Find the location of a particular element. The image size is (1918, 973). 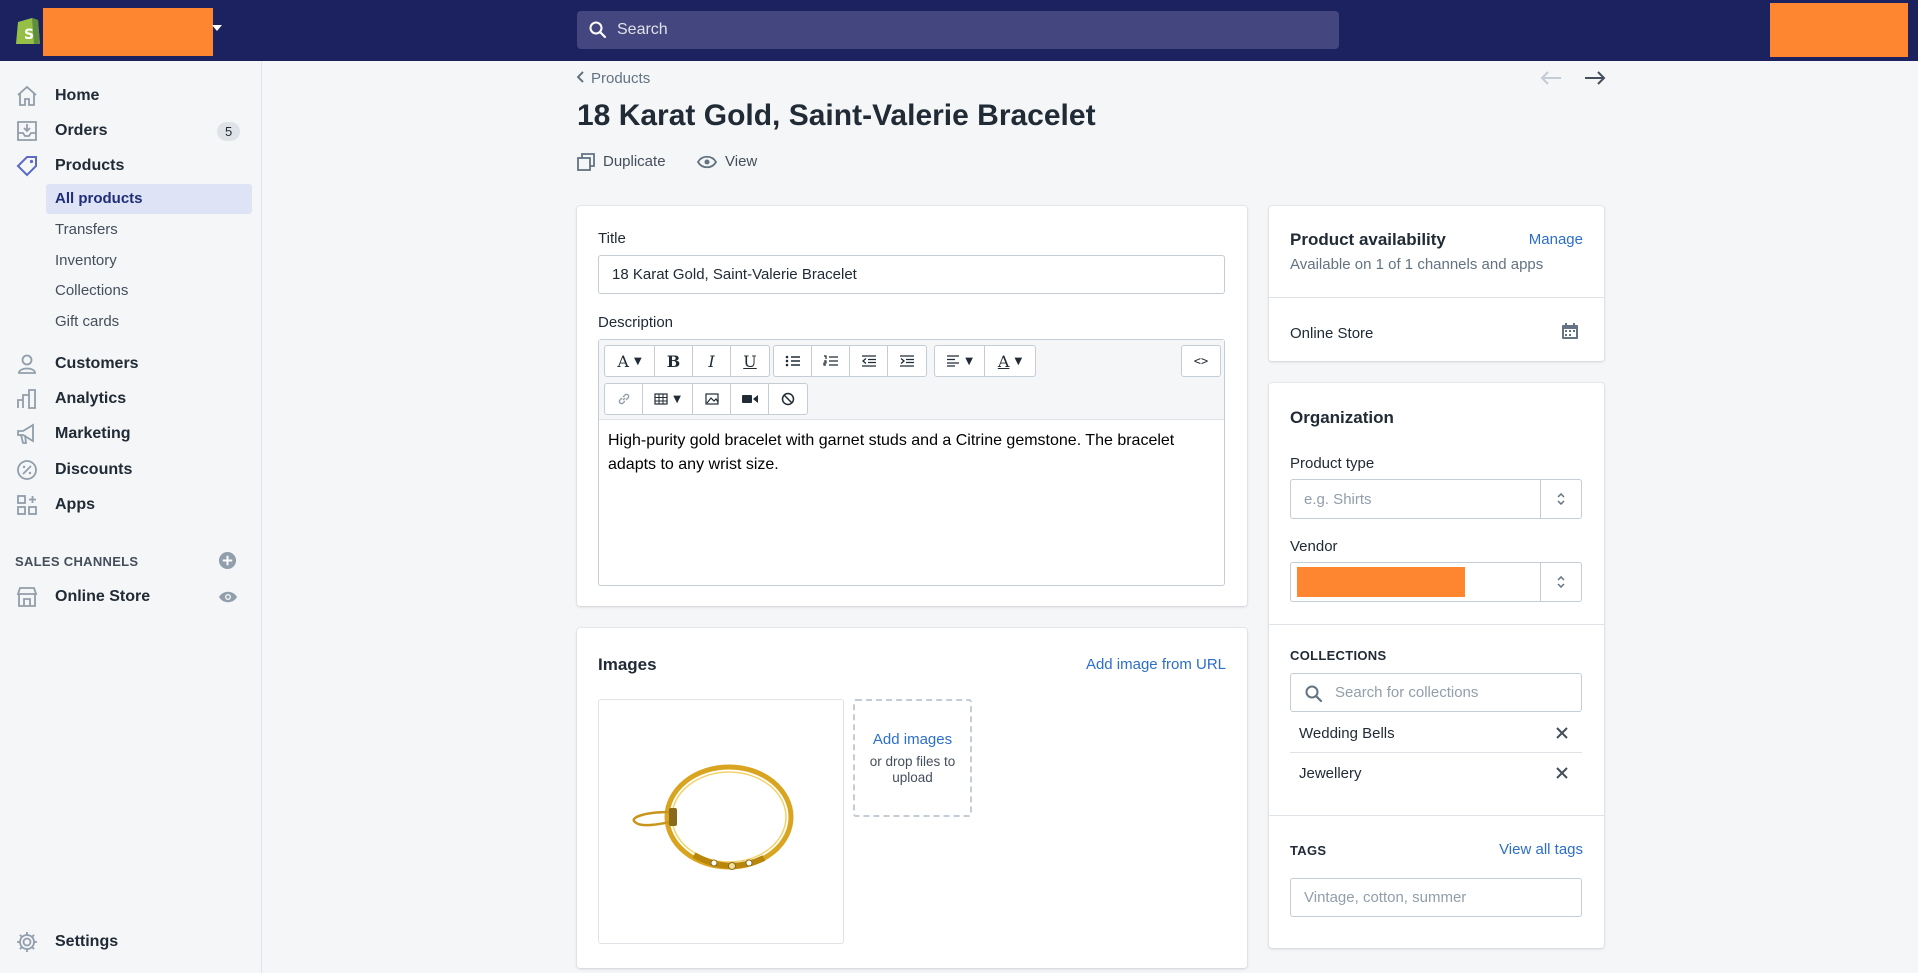

store-dropdown-caret-icon is located at coordinates (217, 28).